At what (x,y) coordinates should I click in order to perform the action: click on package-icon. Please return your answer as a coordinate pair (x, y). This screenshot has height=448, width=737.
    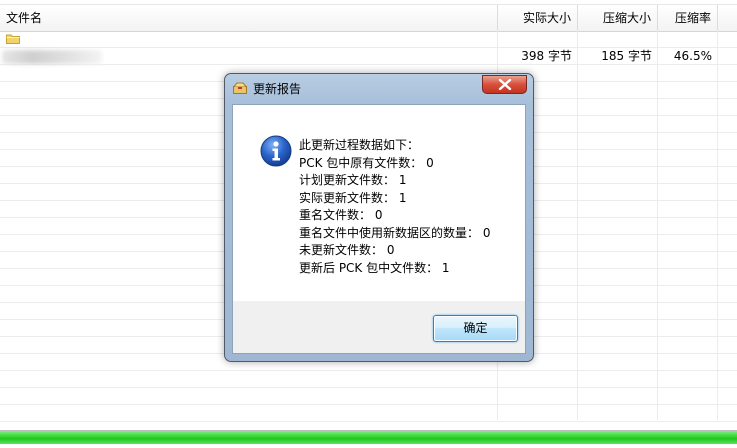
    Looking at the image, I should click on (240, 88).